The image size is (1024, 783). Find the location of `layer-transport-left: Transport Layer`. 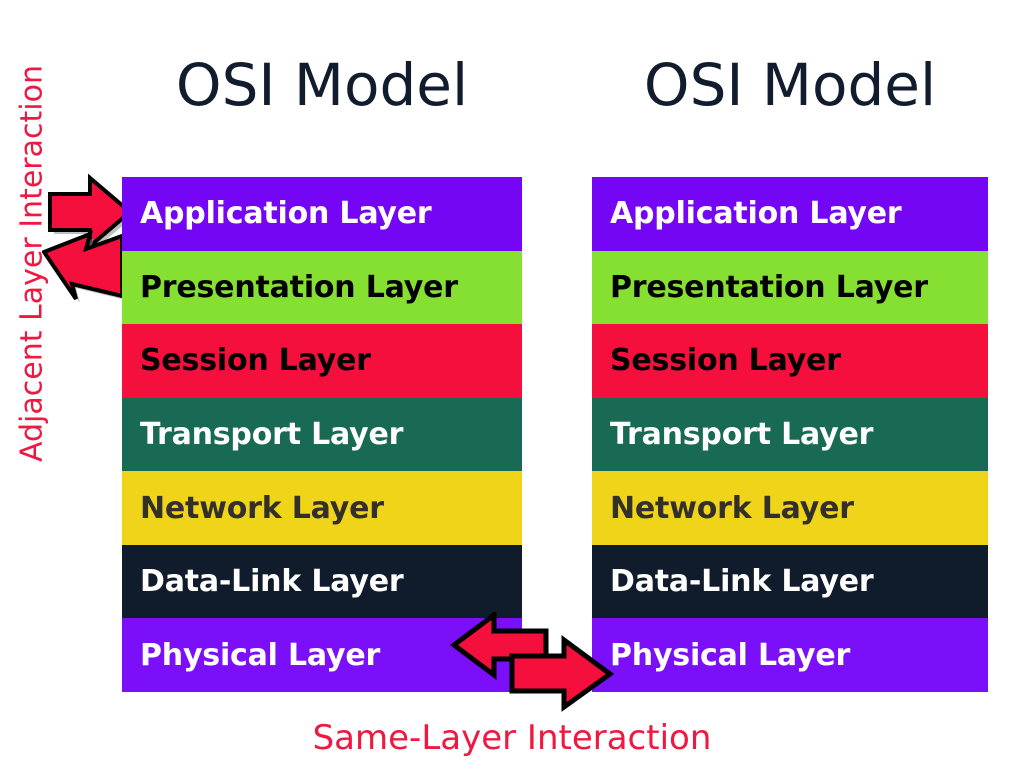

layer-transport-left: Transport Layer is located at coordinates (322, 434).